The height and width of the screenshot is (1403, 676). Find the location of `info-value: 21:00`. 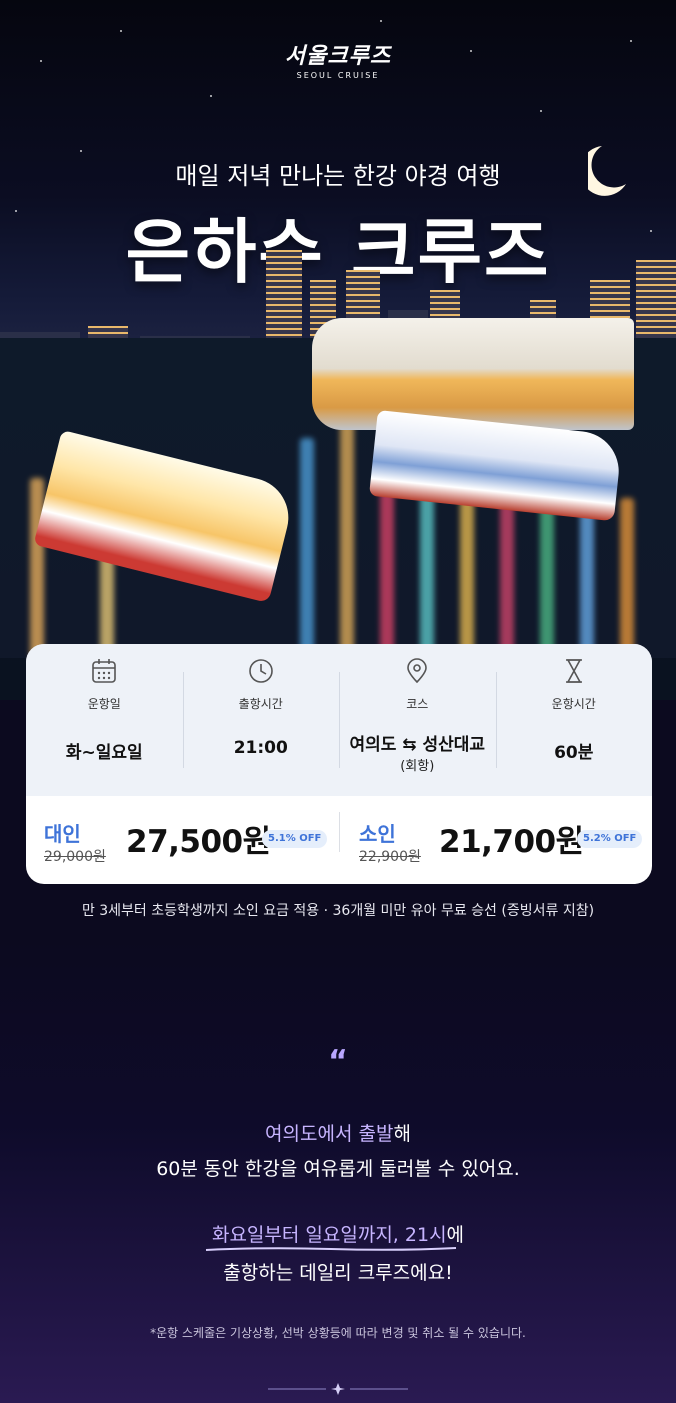

info-value: 21:00 is located at coordinates (260, 748).